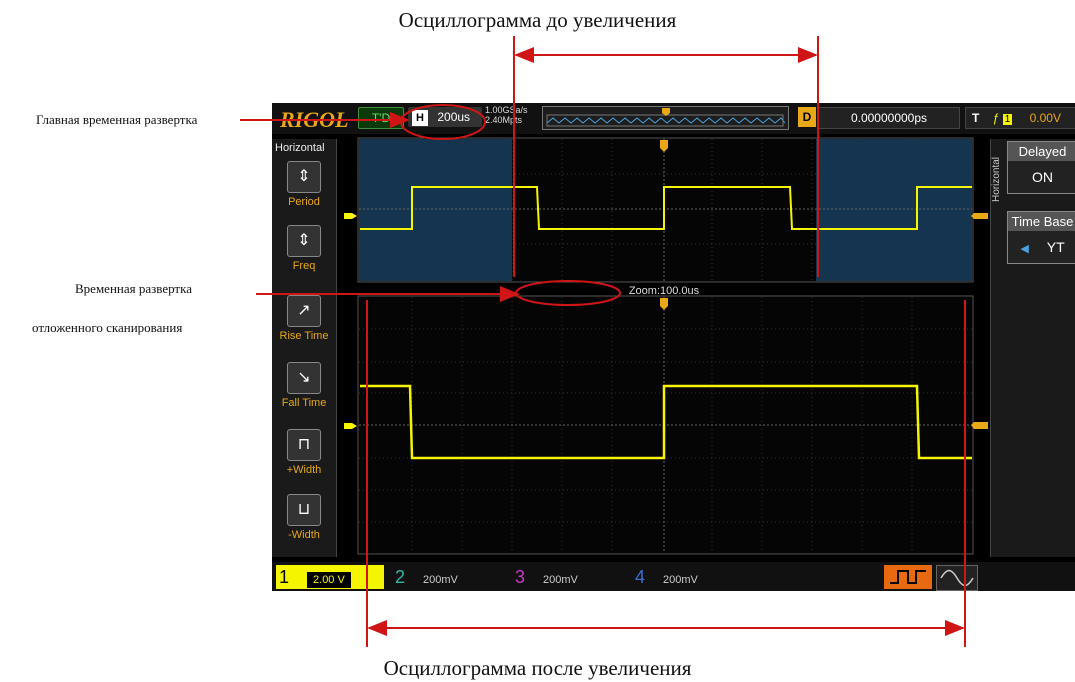 The height and width of the screenshot is (682, 1075). What do you see at coordinates (568, 293) in the screenshot?
I see `zoom-label-ellipse` at bounding box center [568, 293].